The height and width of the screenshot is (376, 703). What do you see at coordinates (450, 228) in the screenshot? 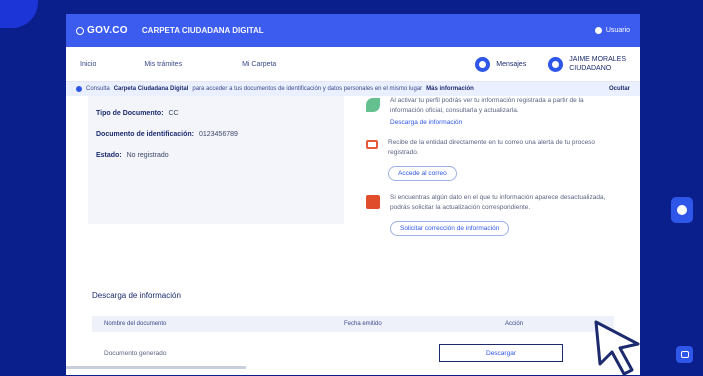
I see `request-correction-button: Solicitar corrección de información` at bounding box center [450, 228].